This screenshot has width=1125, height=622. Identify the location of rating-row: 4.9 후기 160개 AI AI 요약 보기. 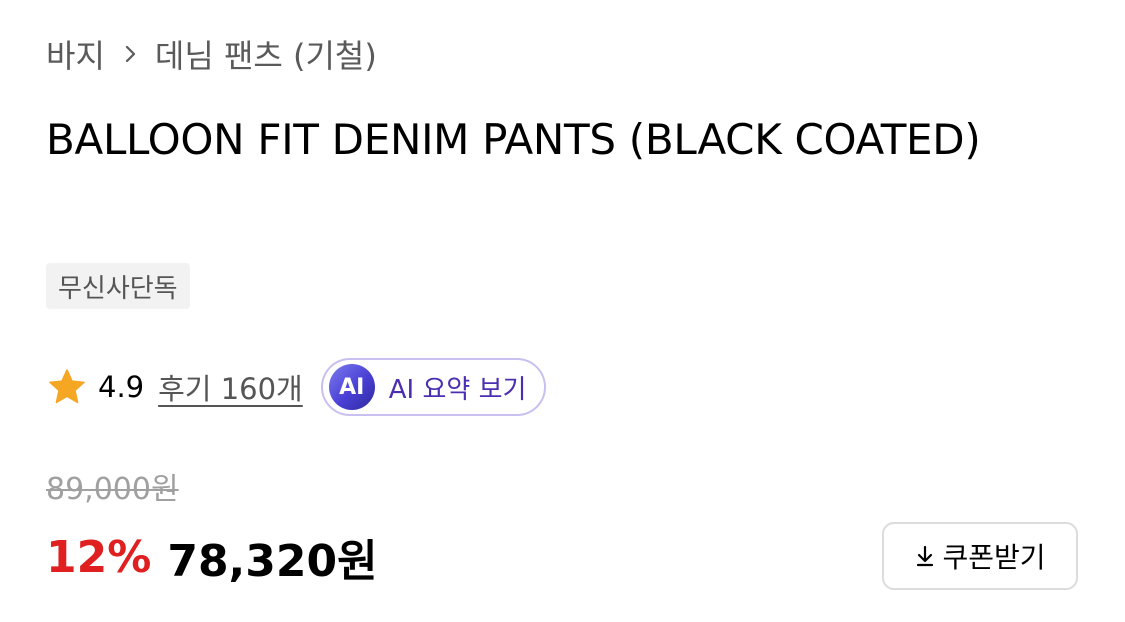
(296, 387).